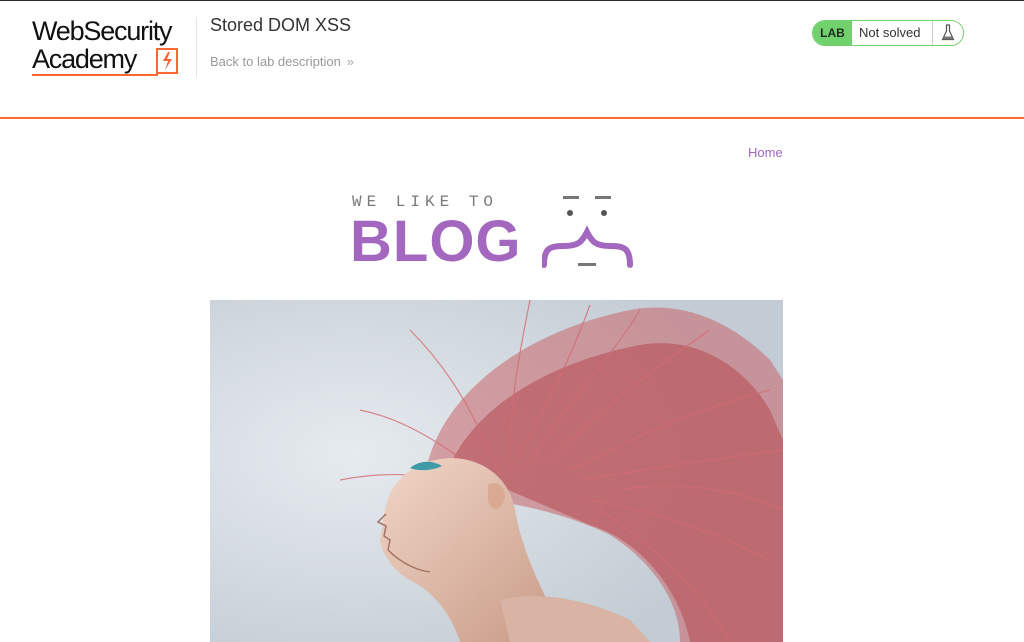 The height and width of the screenshot is (642, 1024). What do you see at coordinates (832, 33) in the screenshot?
I see `lab-badge: LAB` at bounding box center [832, 33].